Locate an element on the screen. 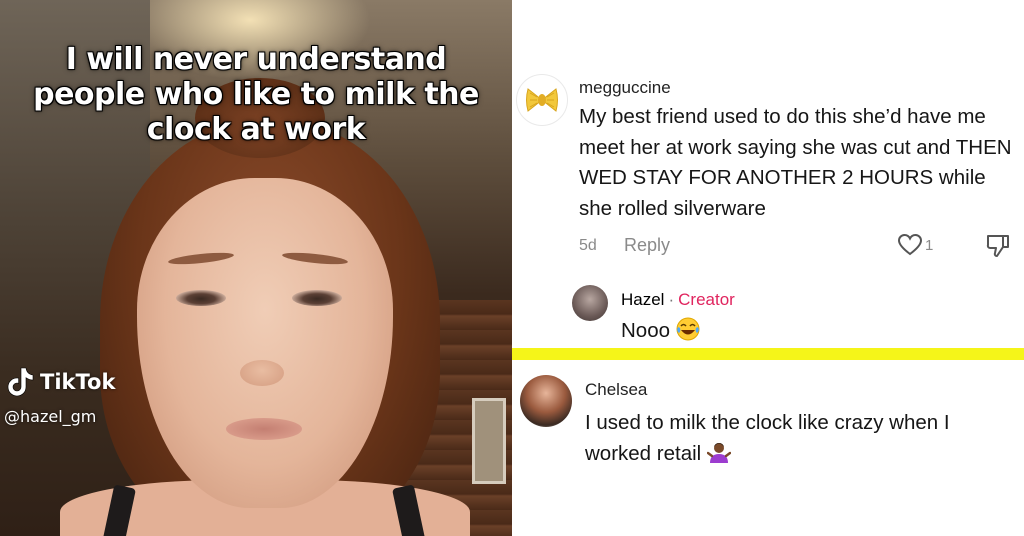 This screenshot has width=1024, height=536. like-count: 1 is located at coordinates (929, 245).